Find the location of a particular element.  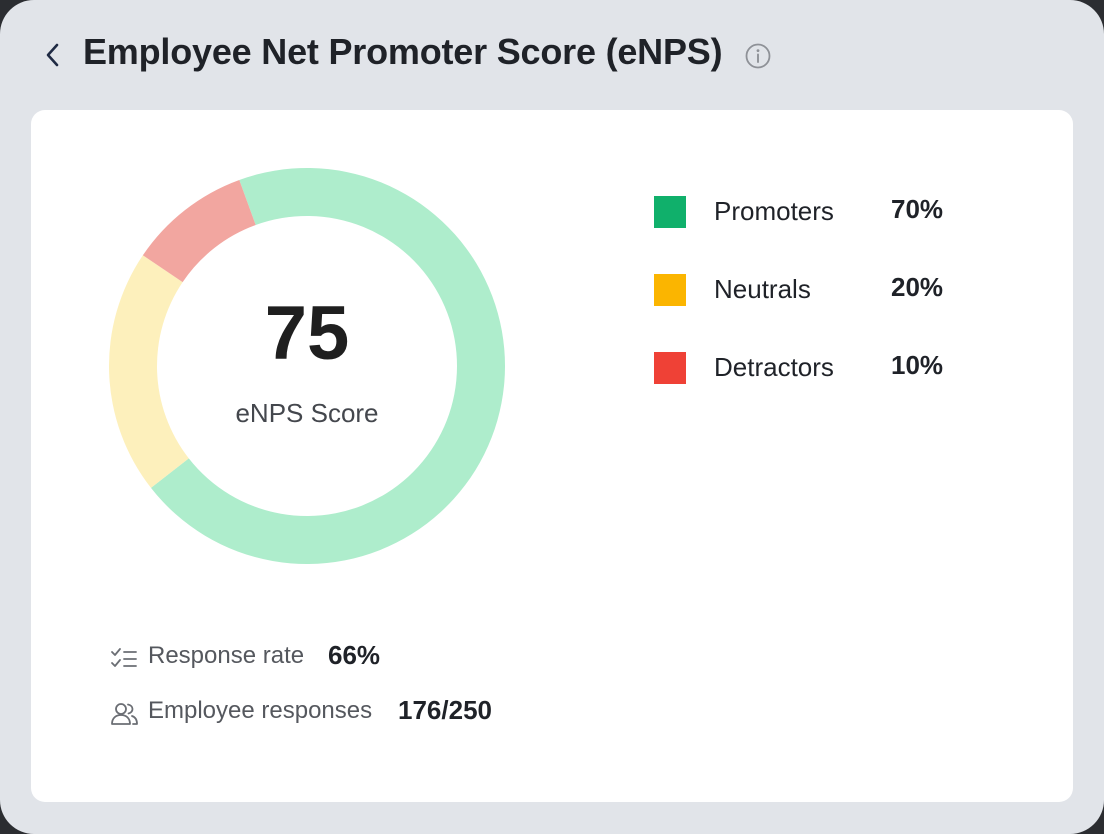

legend-label: Neutrals is located at coordinates (762, 289).